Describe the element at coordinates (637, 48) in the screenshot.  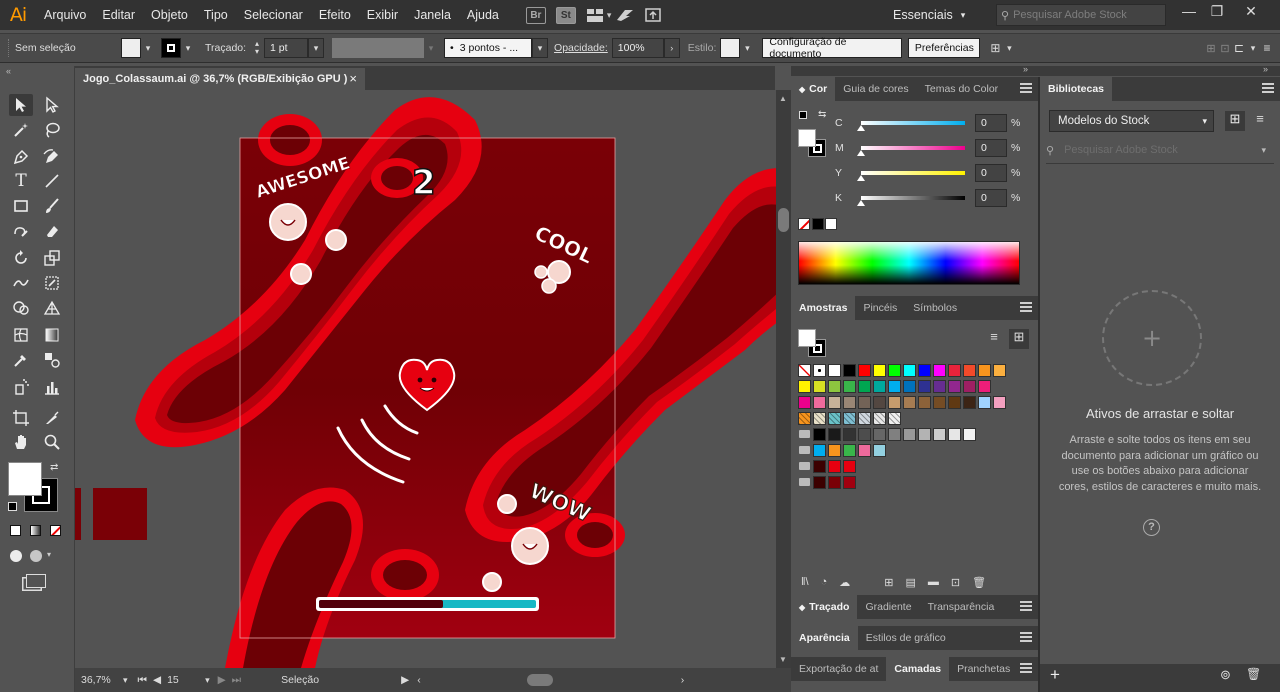
I see `opacity-field: 100%` at that location.